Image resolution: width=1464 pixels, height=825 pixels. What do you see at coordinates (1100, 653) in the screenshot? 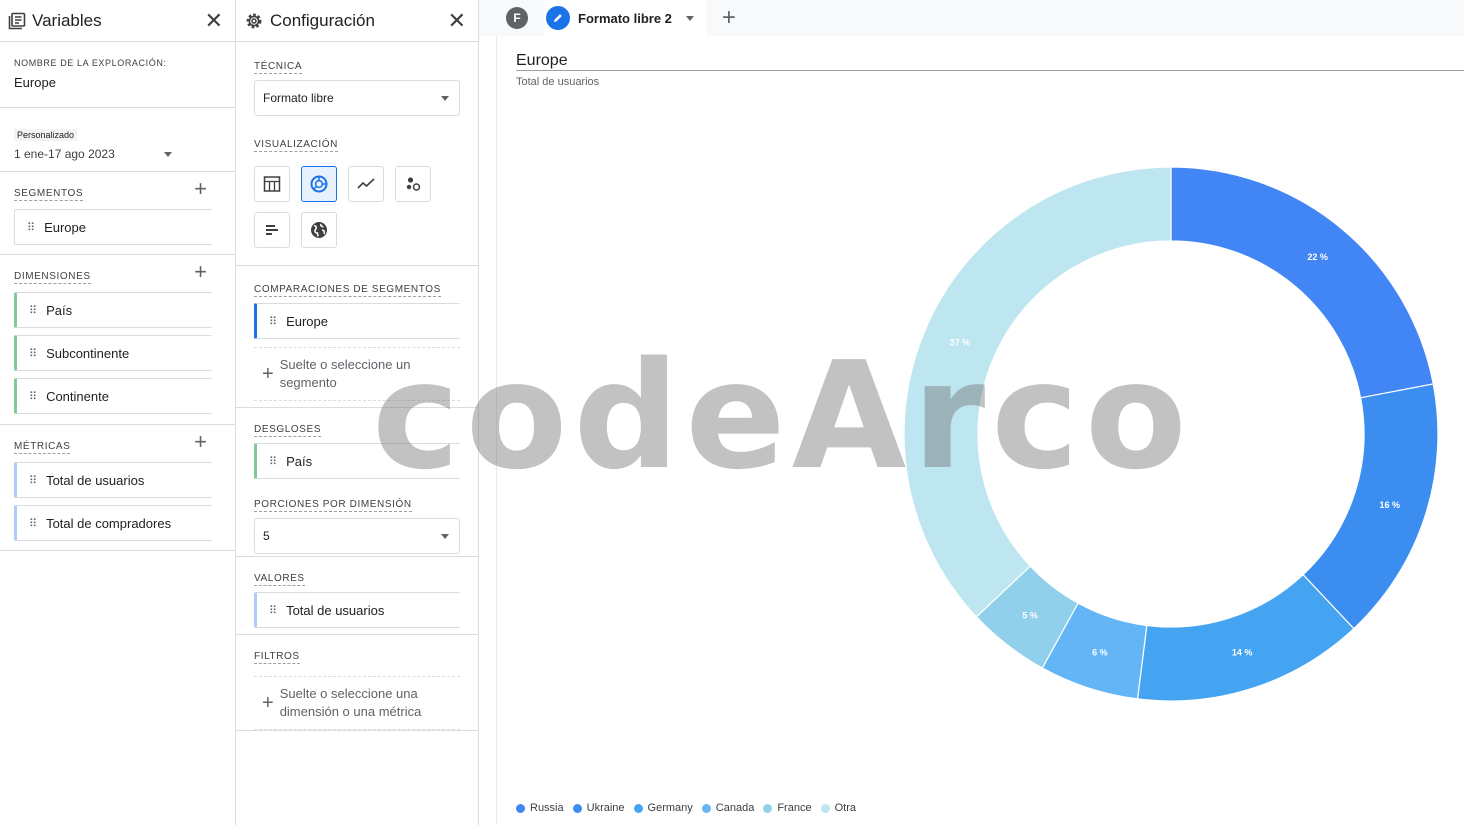
I see `slice-label: 6 %` at bounding box center [1100, 653].